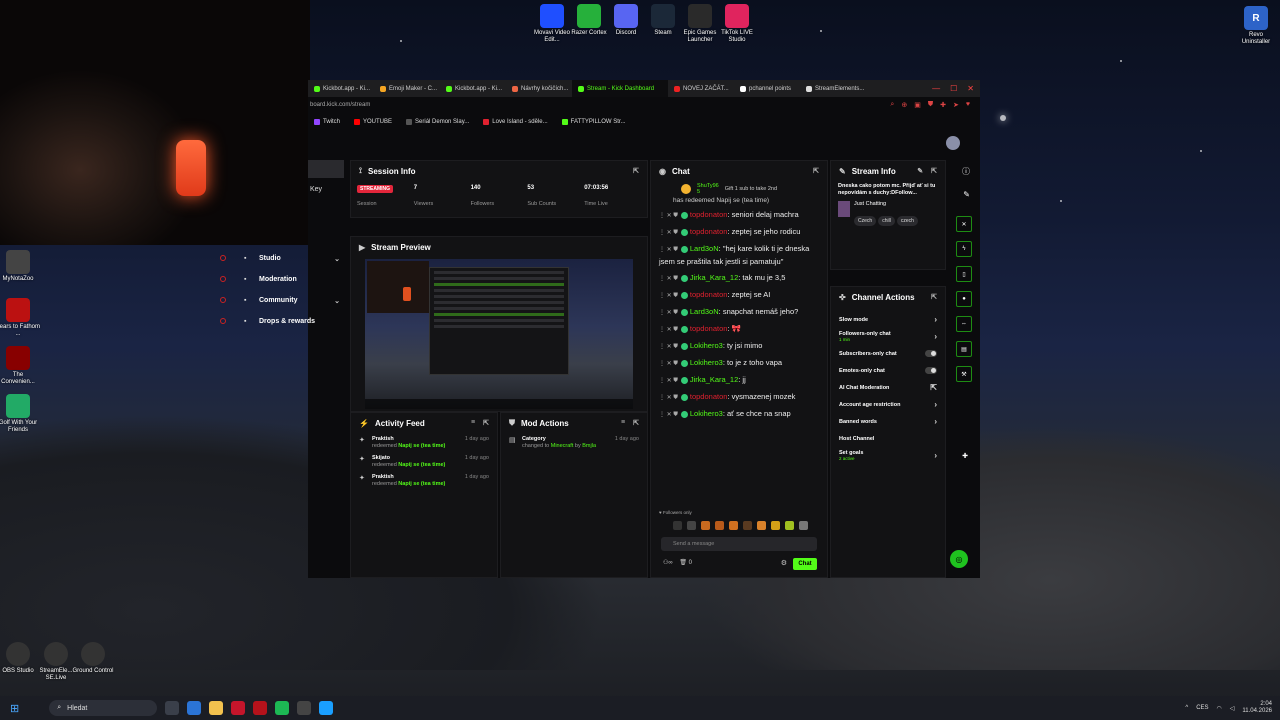 Image resolution: width=1280 pixels, height=720 pixels. What do you see at coordinates (964, 299) in the screenshot?
I see `chat-bubble-icon: ●` at bounding box center [964, 299].